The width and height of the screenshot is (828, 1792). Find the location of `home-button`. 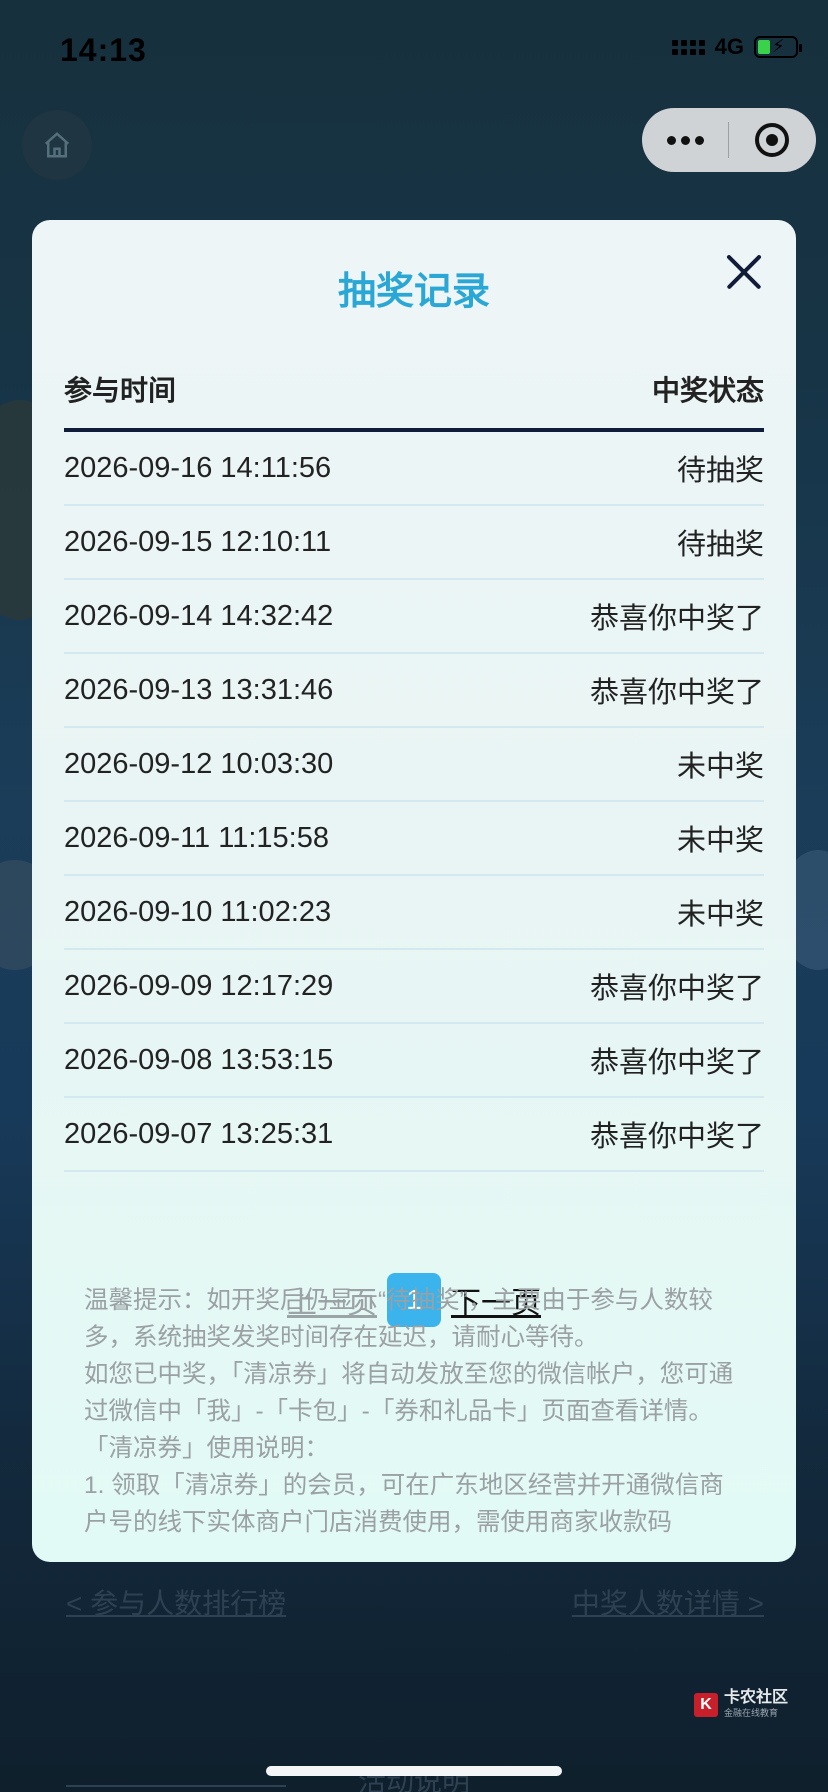

home-button is located at coordinates (57, 145).